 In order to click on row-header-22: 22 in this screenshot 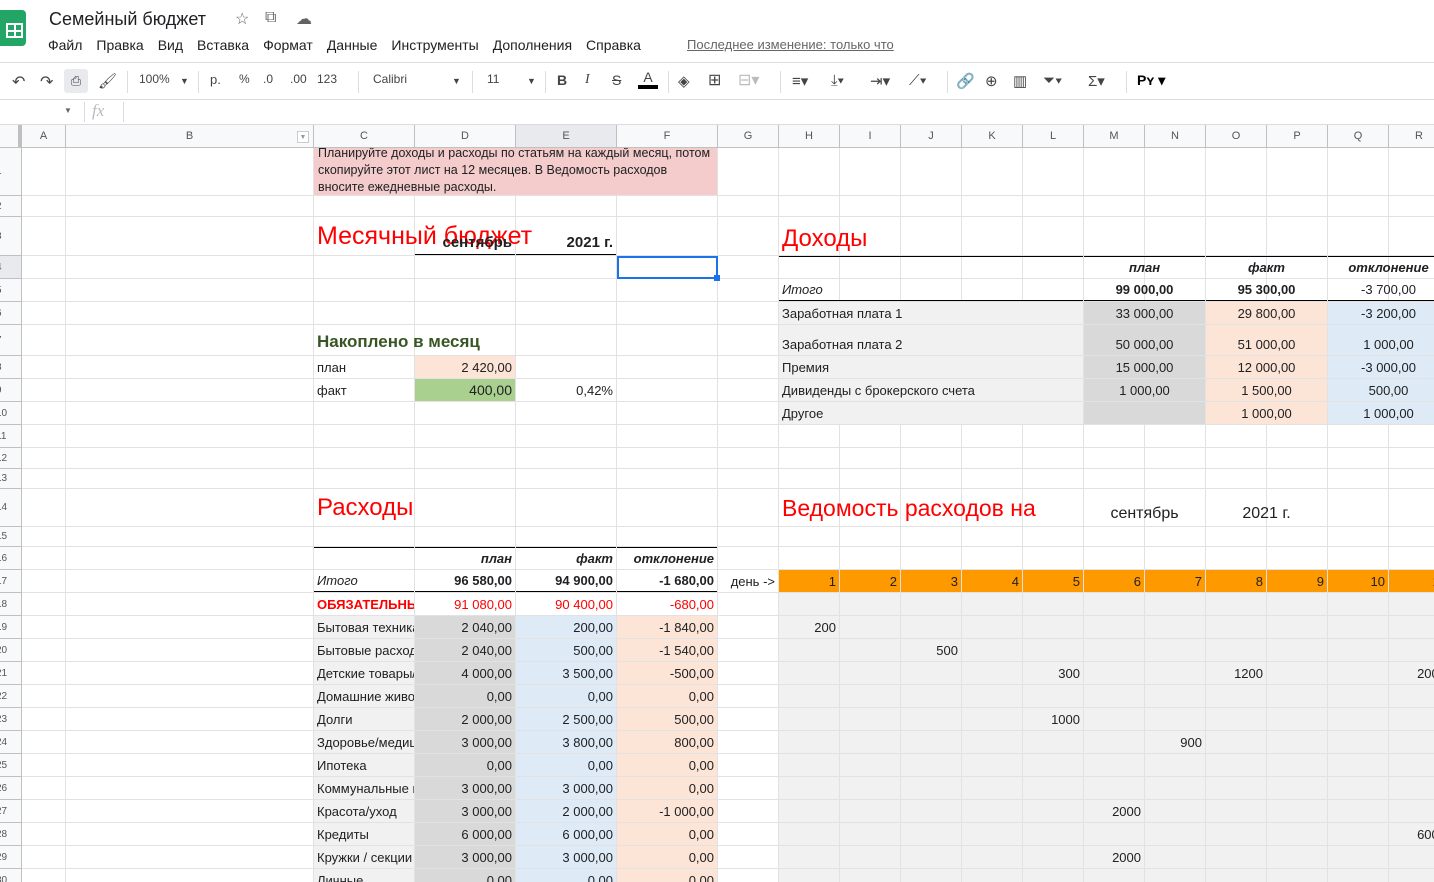, I will do `click(11, 696)`.